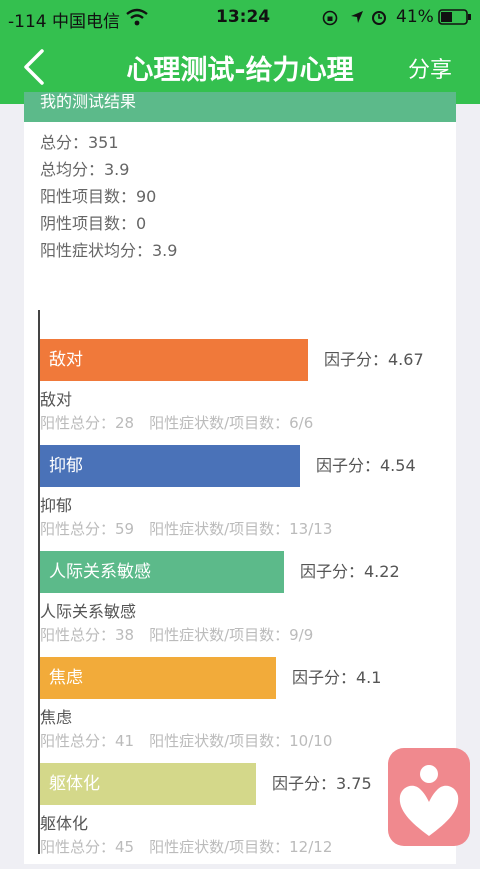 The width and height of the screenshot is (480, 869). What do you see at coordinates (109, 250) in the screenshot?
I see `stat-positive-average: 阳性症状均分：3.9` at bounding box center [109, 250].